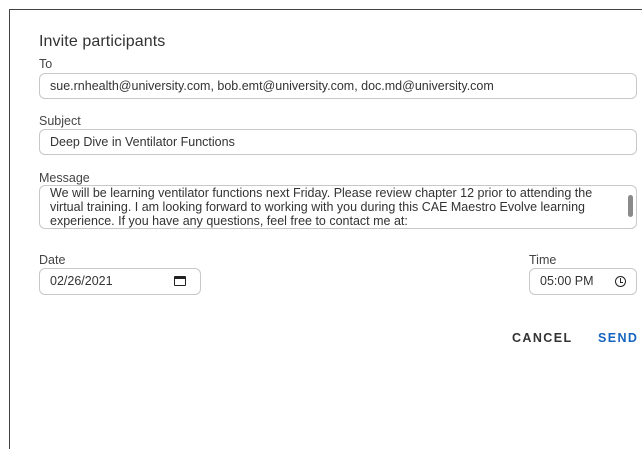 The width and height of the screenshot is (642, 449). I want to click on time-field: 05:00 PM, so click(583, 281).